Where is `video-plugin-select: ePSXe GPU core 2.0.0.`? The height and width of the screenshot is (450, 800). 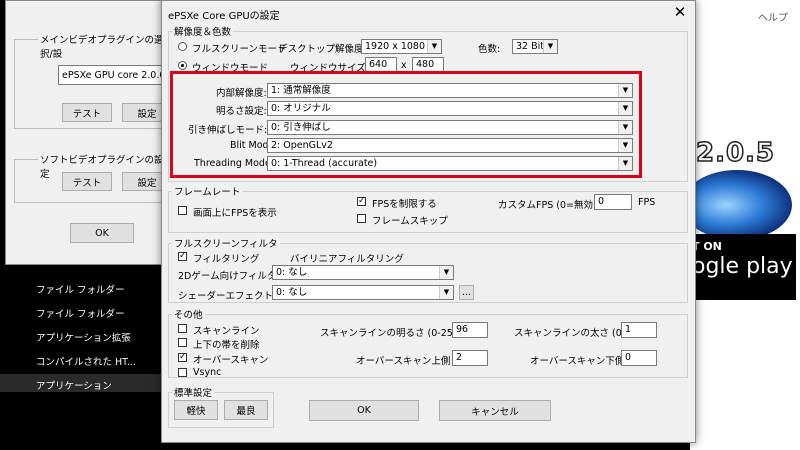 video-plugin-select: ePSXe GPU core 2.0.0. is located at coordinates (118, 75).